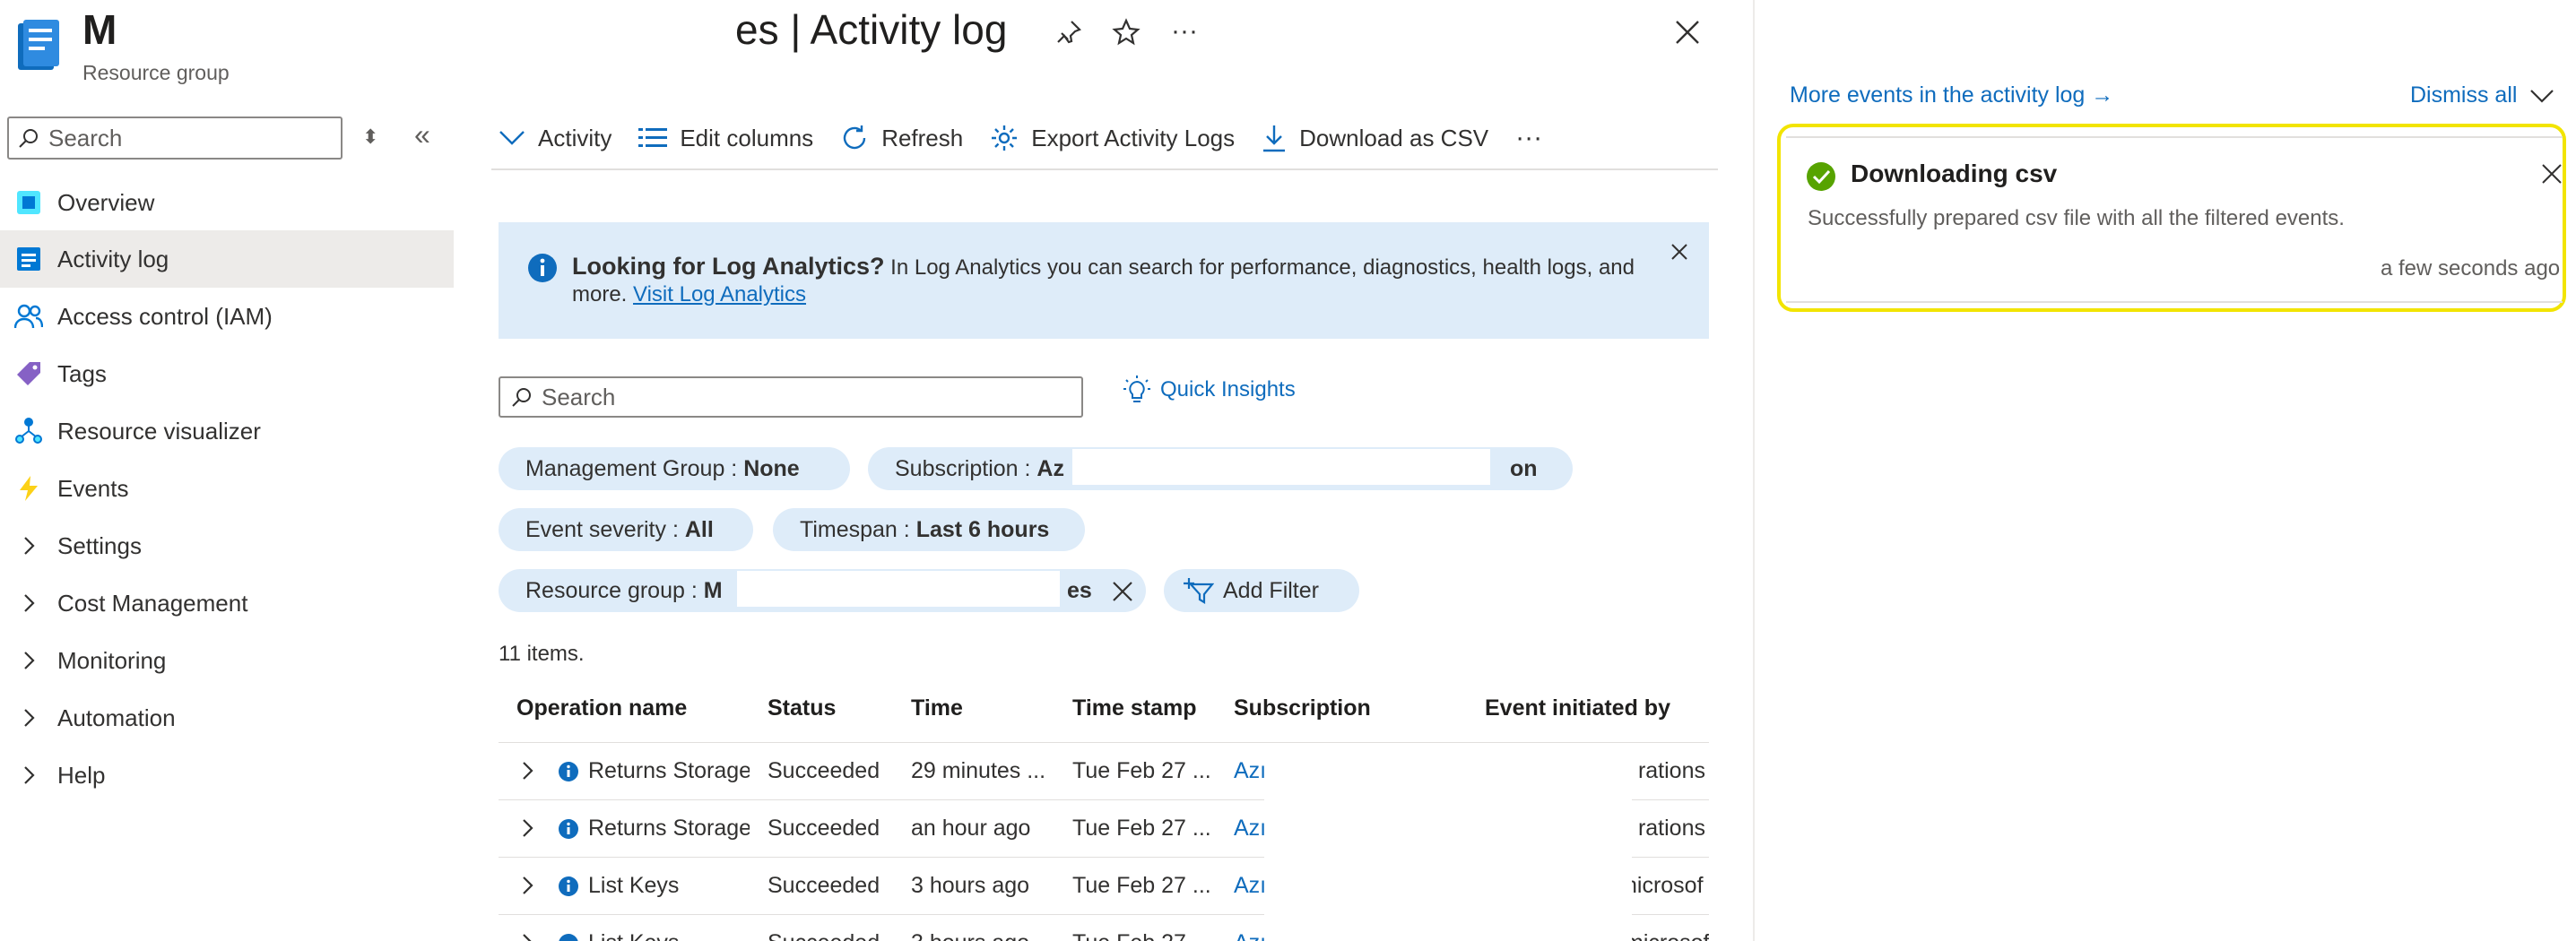  I want to click on event-severity-filter: Event severity : All, so click(626, 529).